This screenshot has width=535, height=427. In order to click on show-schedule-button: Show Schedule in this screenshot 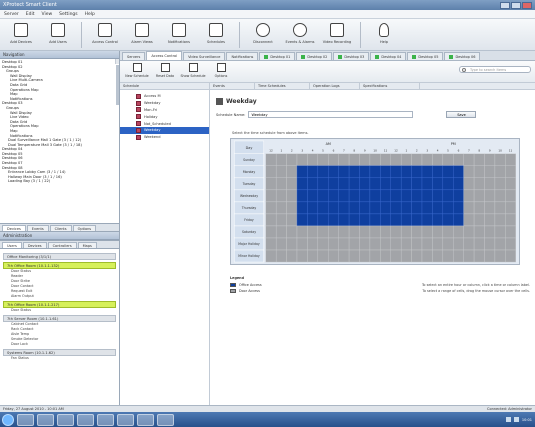, I will do `click(193, 72)`.